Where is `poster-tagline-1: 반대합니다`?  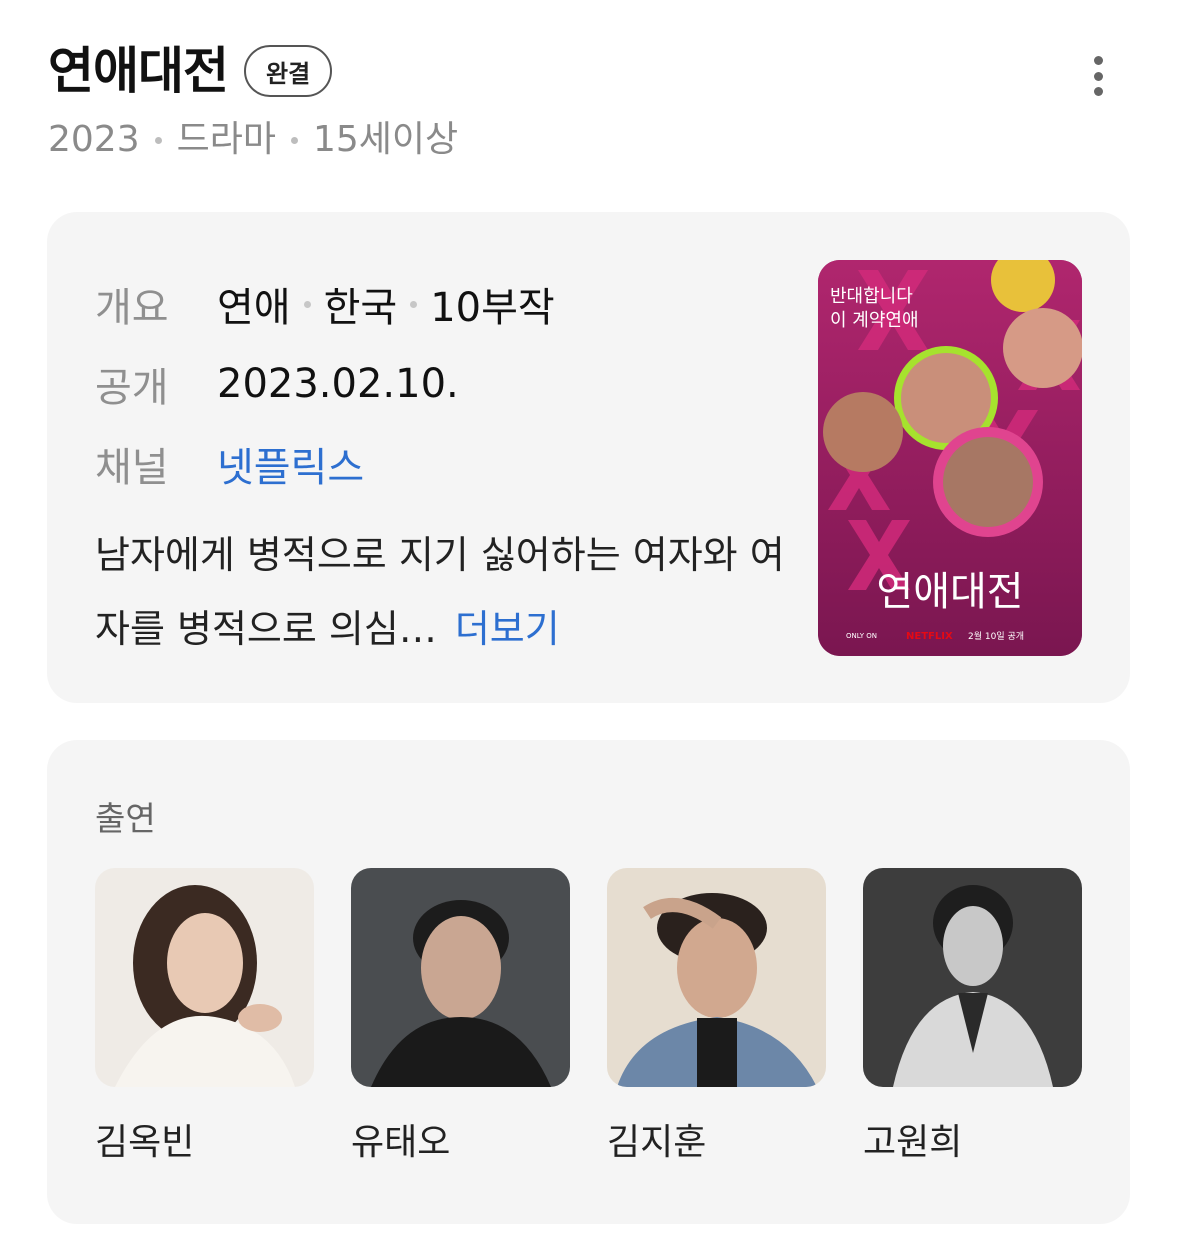
poster-tagline-1: 반대합니다 is located at coordinates (871, 296).